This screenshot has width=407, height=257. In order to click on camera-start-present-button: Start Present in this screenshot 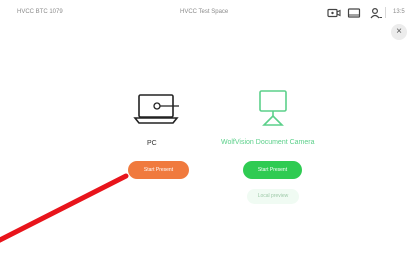, I will do `click(272, 170)`.